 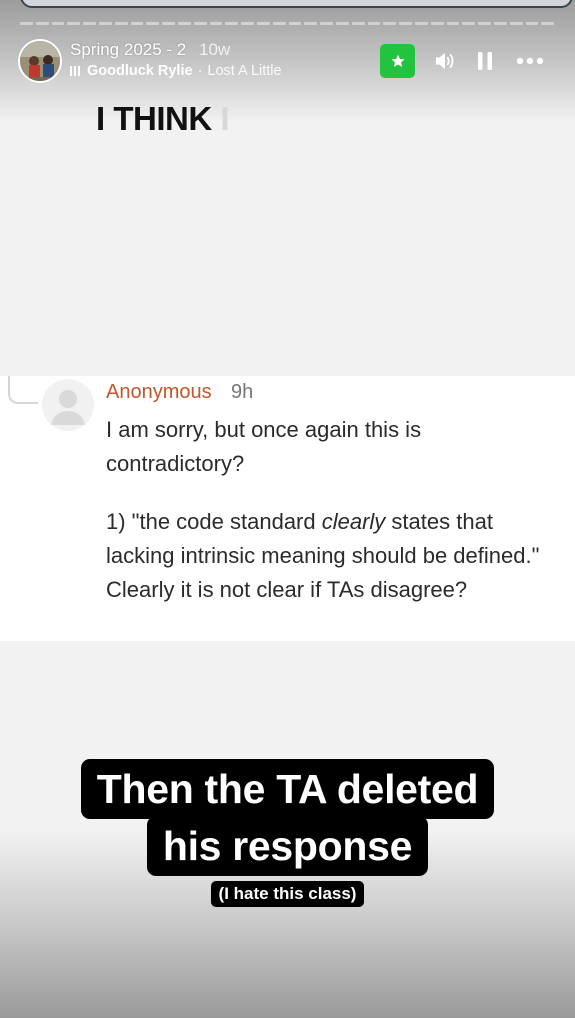 What do you see at coordinates (225, 118) in the screenshot?
I see `text-cursor: I` at bounding box center [225, 118].